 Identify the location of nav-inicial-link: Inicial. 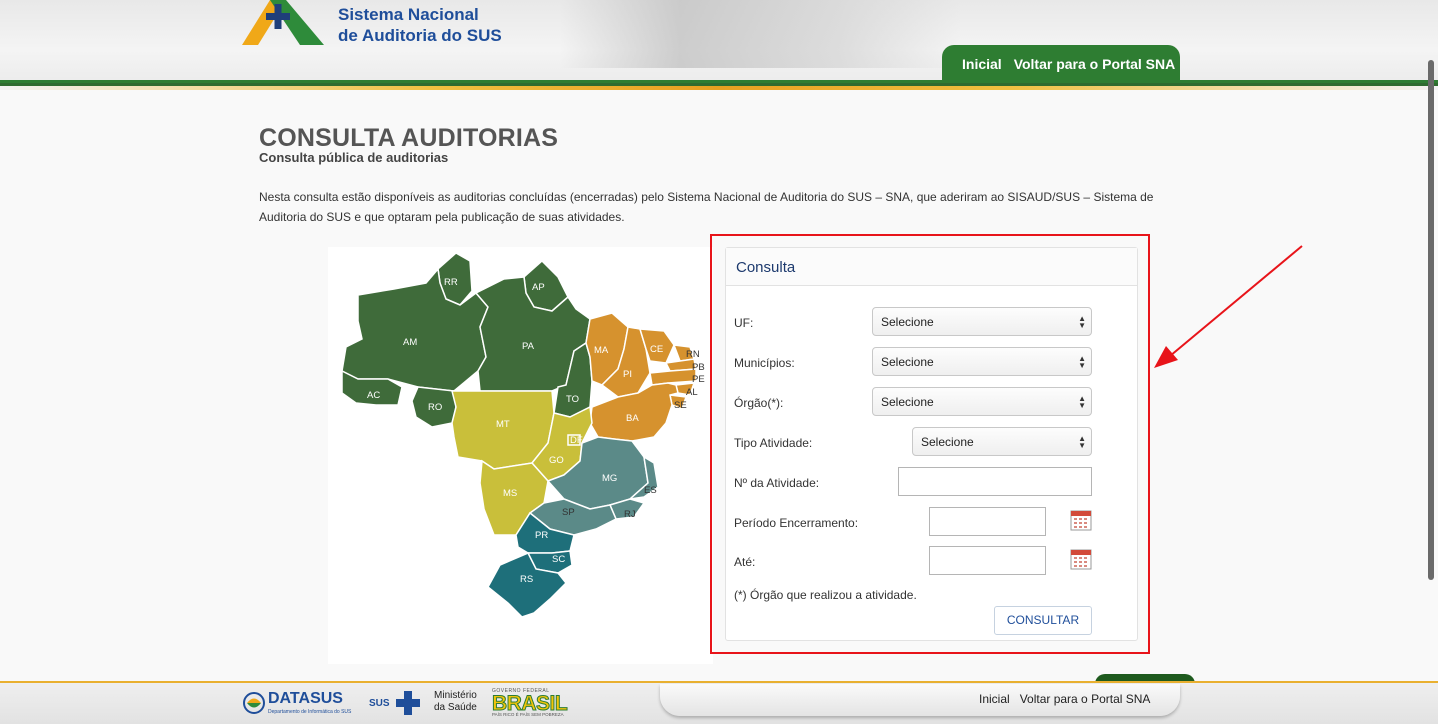
(982, 64).